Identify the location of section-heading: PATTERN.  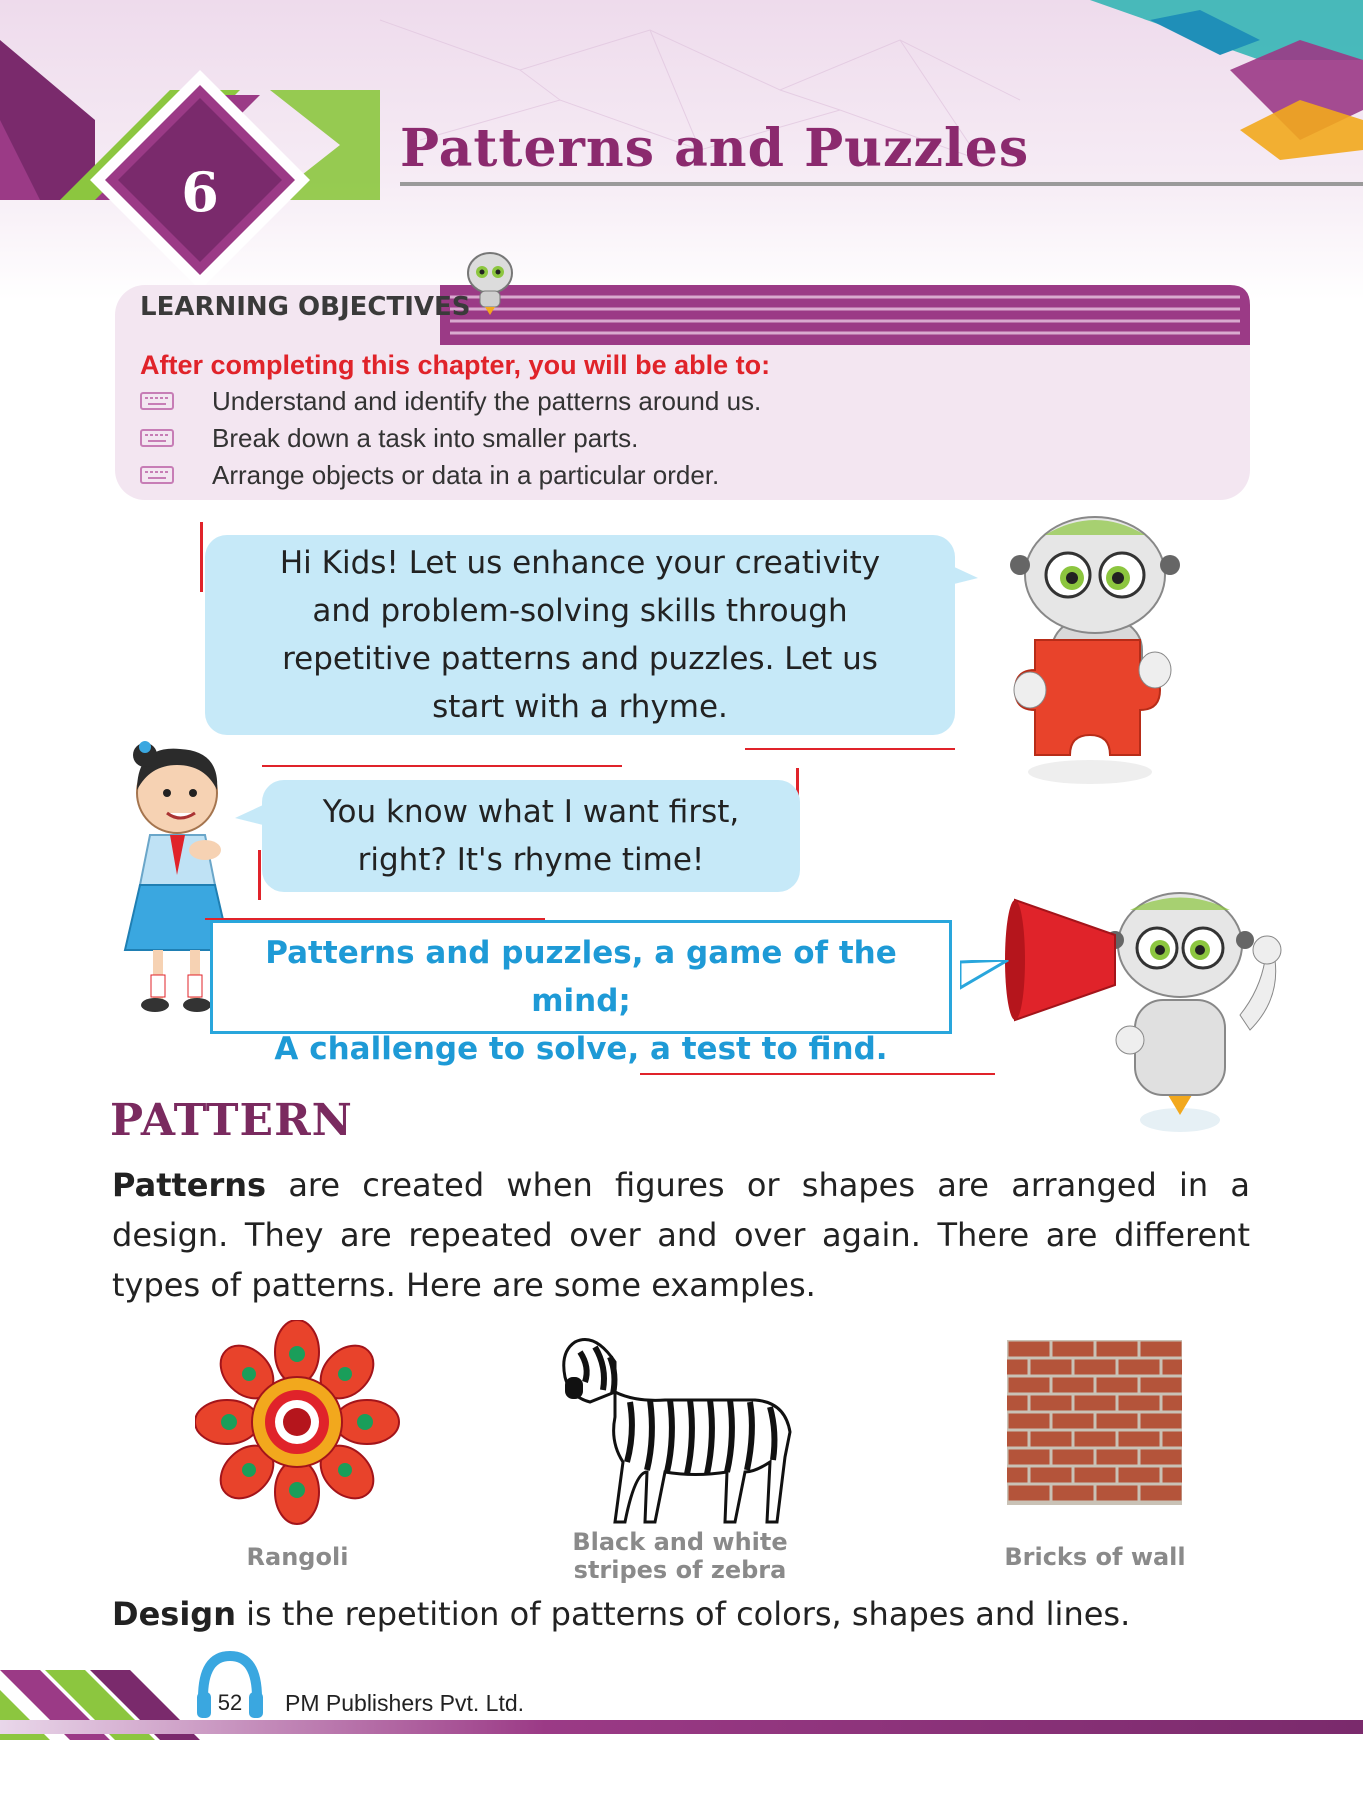
(231, 1120).